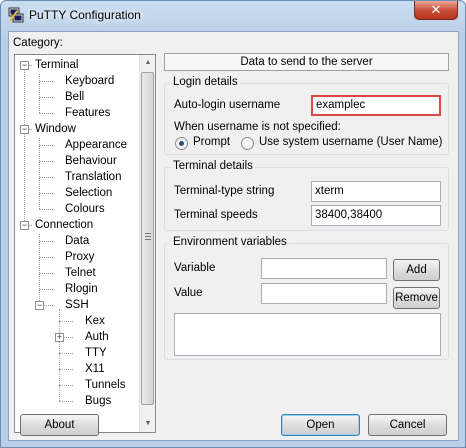  What do you see at coordinates (85, 15) in the screenshot?
I see `window-title: PuTTY Configuration` at bounding box center [85, 15].